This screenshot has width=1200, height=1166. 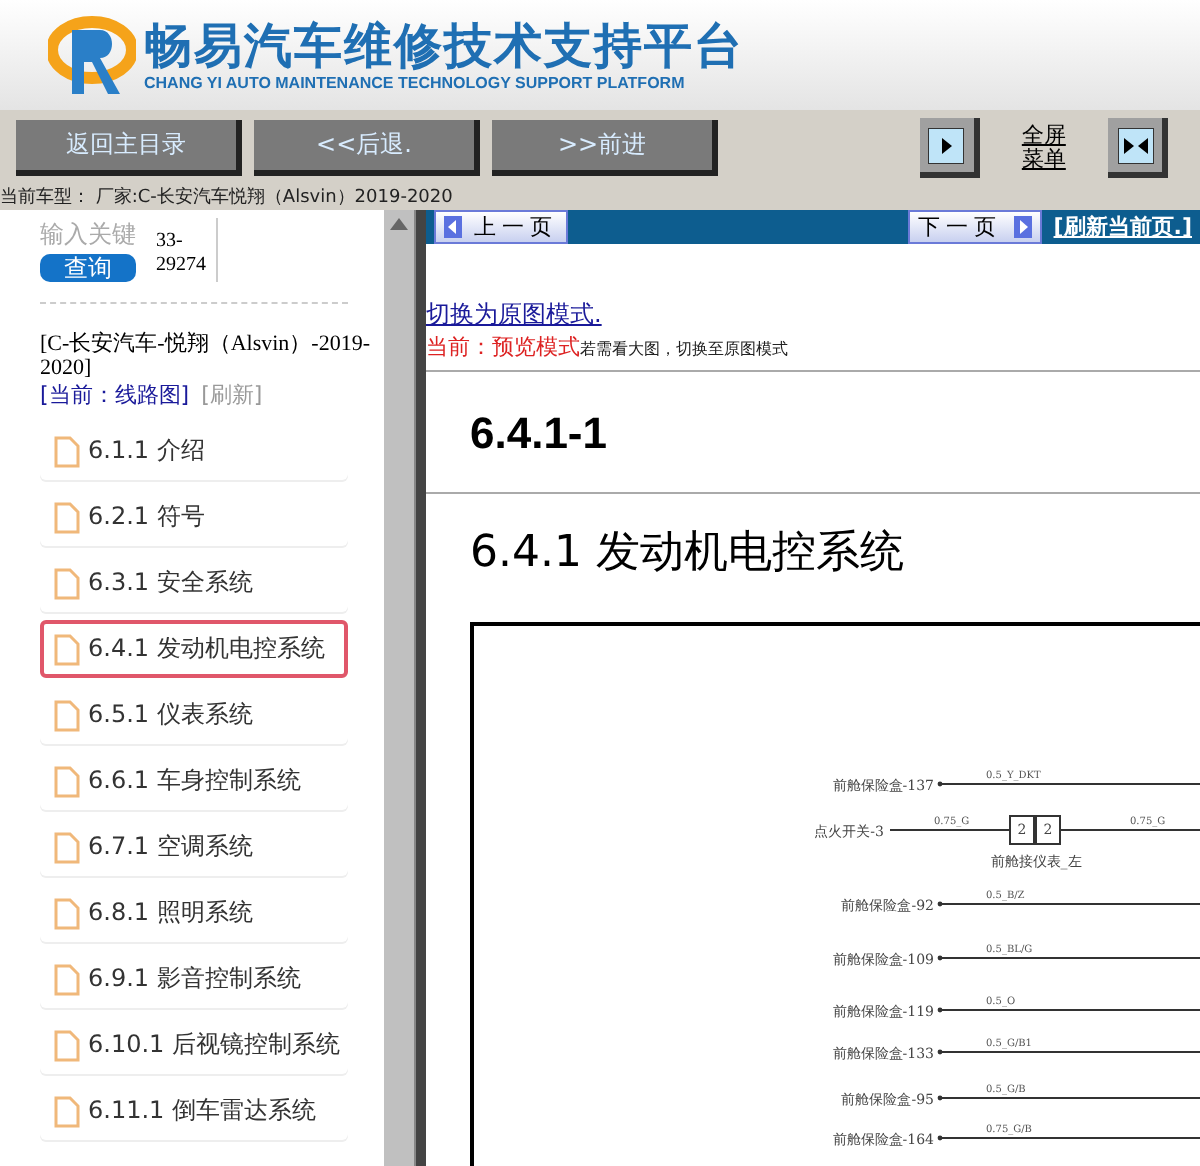 I want to click on search-field: 33-29274, so click(x=187, y=250).